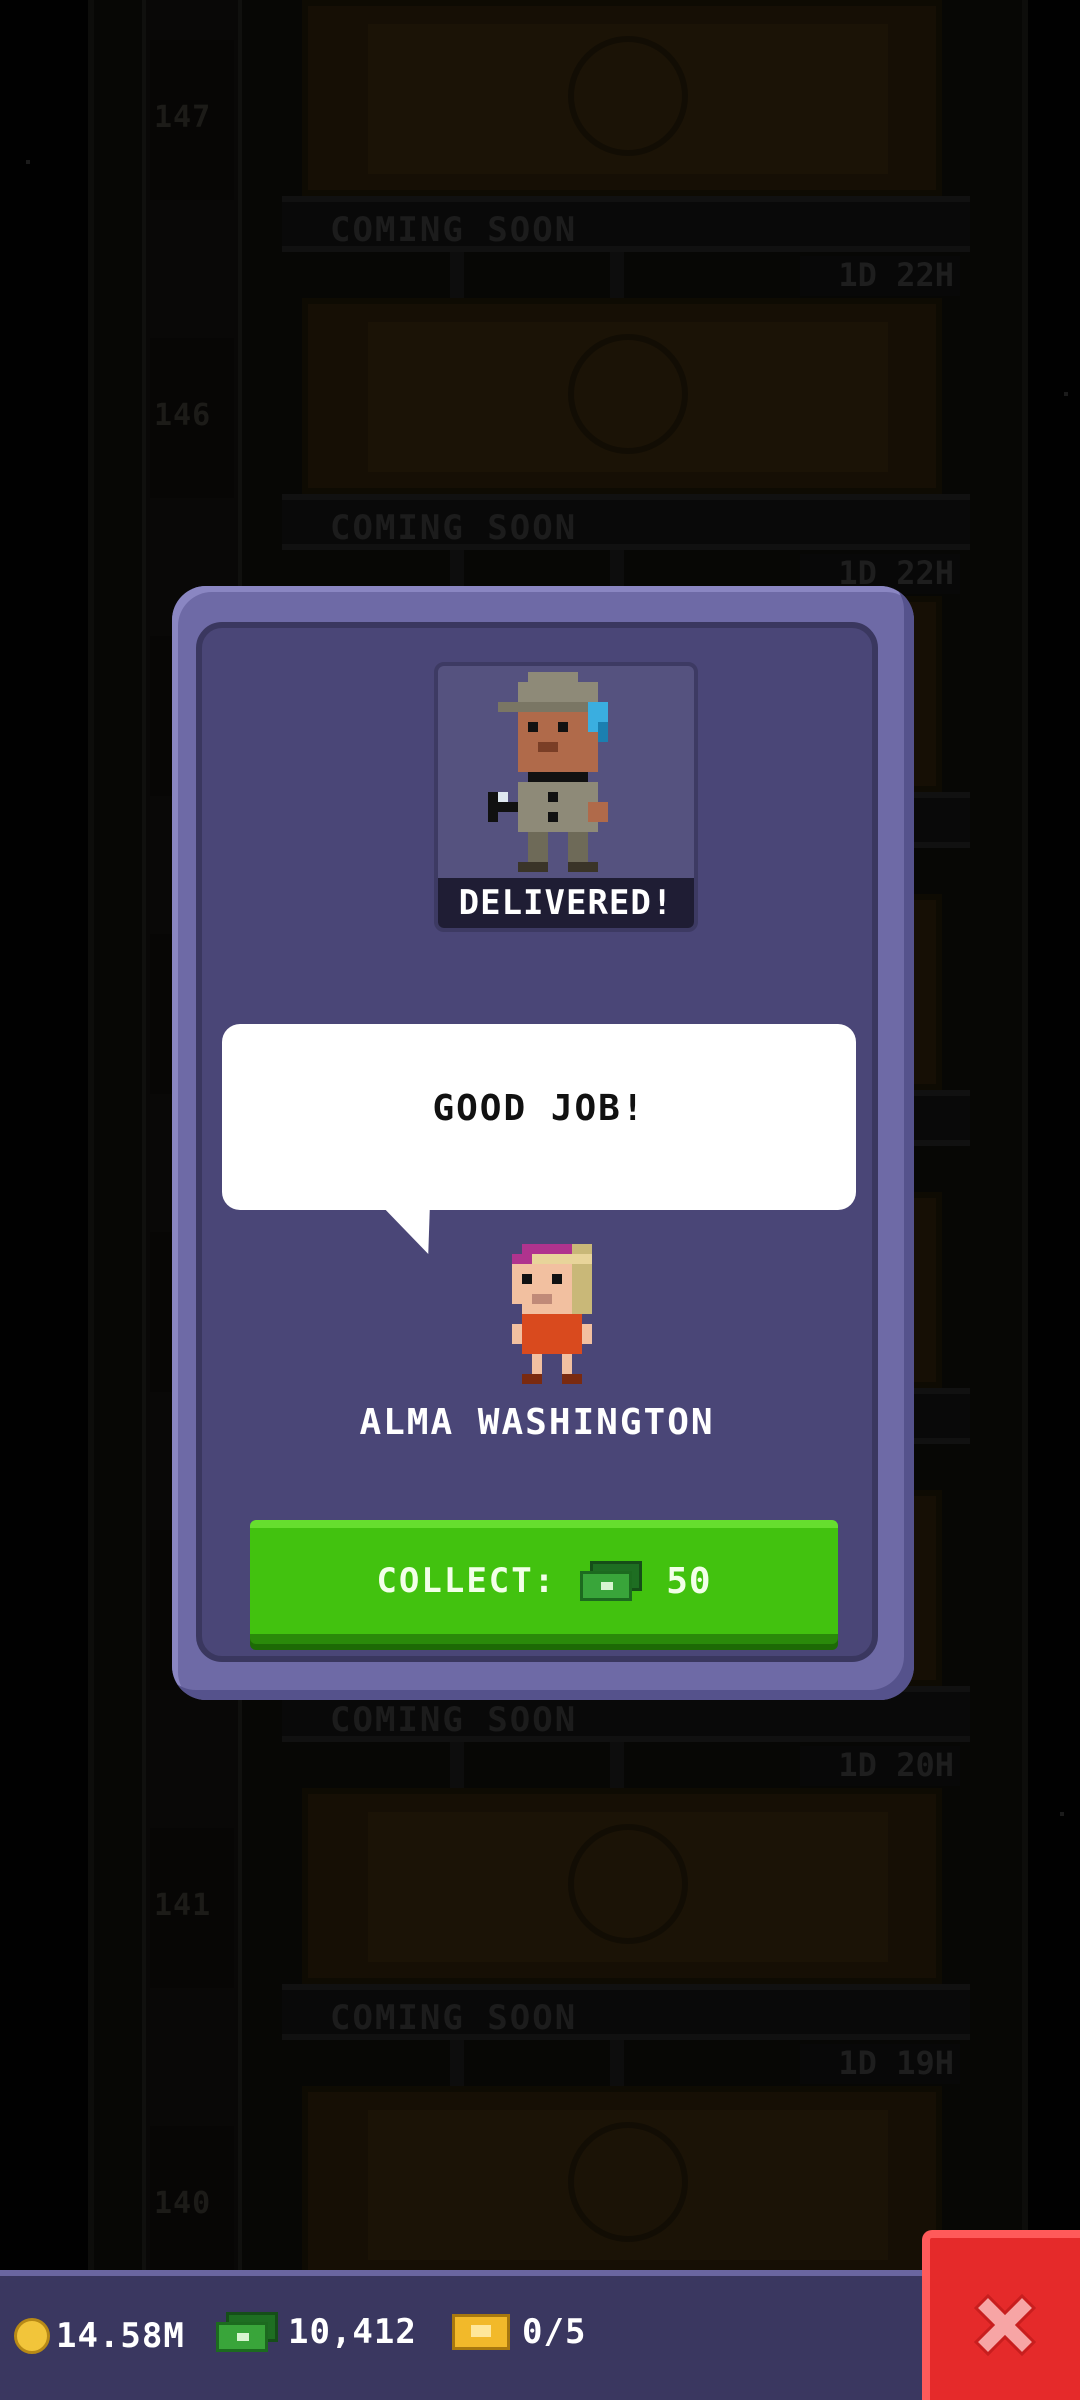 The width and height of the screenshot is (1080, 2400). What do you see at coordinates (566, 903) in the screenshot?
I see `delivered-badge: DELIVERED!` at bounding box center [566, 903].